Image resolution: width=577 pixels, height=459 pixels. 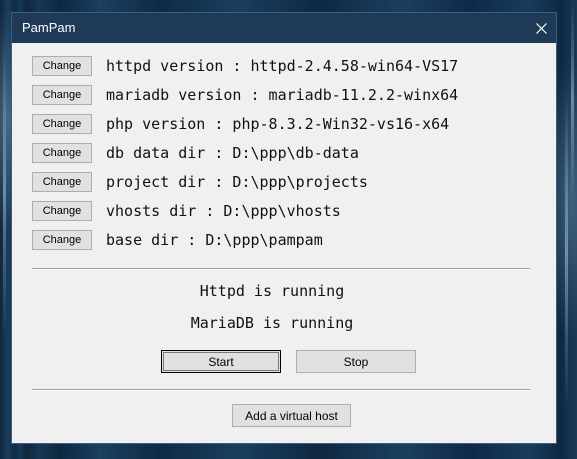 I want to click on setting-row-project-dir: Change project dir : D:\ppp\projects, so click(x=200, y=182).